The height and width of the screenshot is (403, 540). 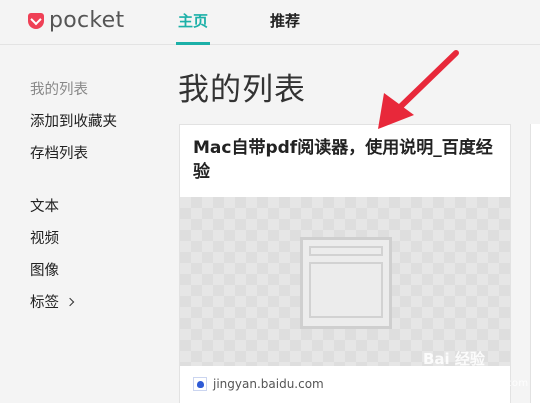 What do you see at coordinates (418, 89) in the screenshot?
I see `annotation-arrow-icon` at bounding box center [418, 89].